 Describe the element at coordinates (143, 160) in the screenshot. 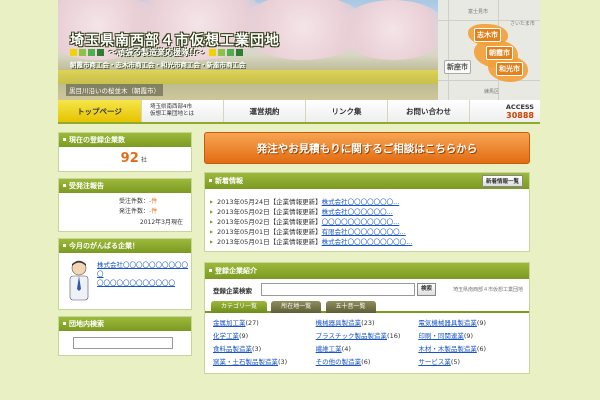

I see `registered-unit: 社` at that location.